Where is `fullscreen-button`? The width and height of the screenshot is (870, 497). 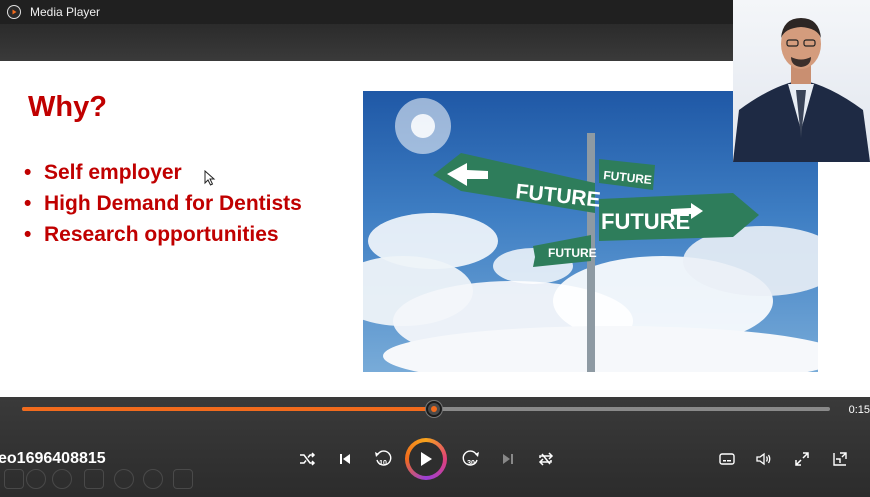
fullscreen-button is located at coordinates (802, 459).